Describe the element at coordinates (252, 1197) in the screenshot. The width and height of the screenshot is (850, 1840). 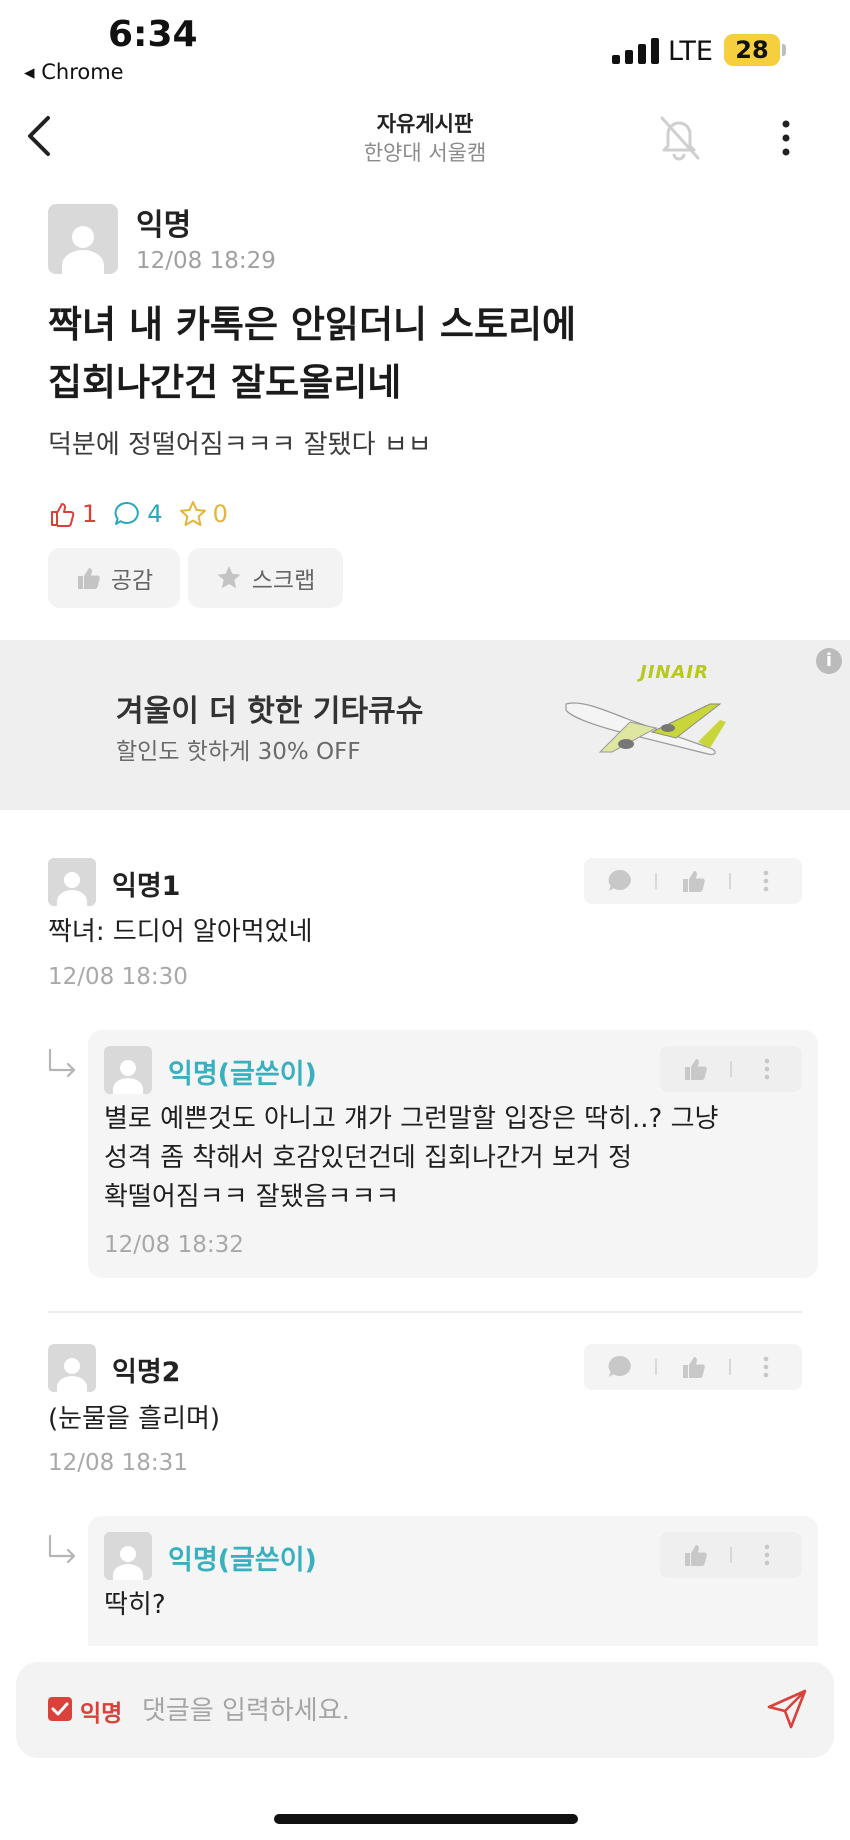
I see `reply-text-line: 확떨어짐ㅋㅋ 잘됐음ㅋㅋㅋ` at that location.